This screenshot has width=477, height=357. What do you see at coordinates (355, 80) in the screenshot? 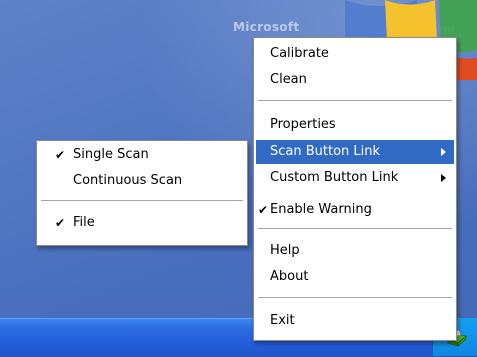
I see `menu-item-clean: Clean` at bounding box center [355, 80].